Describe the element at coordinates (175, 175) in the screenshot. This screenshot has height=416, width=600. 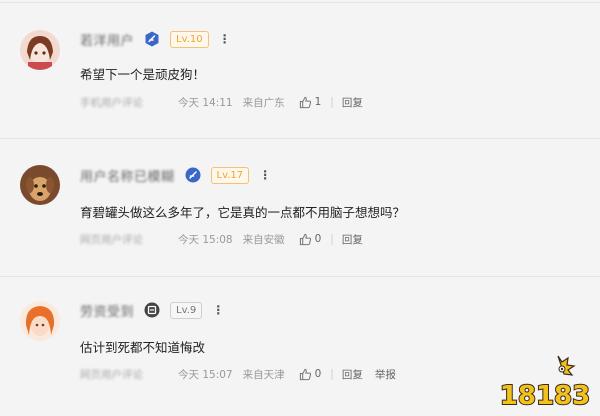
I see `comment-meta: 用户名称已模糊 Lv.17 ⋮` at that location.